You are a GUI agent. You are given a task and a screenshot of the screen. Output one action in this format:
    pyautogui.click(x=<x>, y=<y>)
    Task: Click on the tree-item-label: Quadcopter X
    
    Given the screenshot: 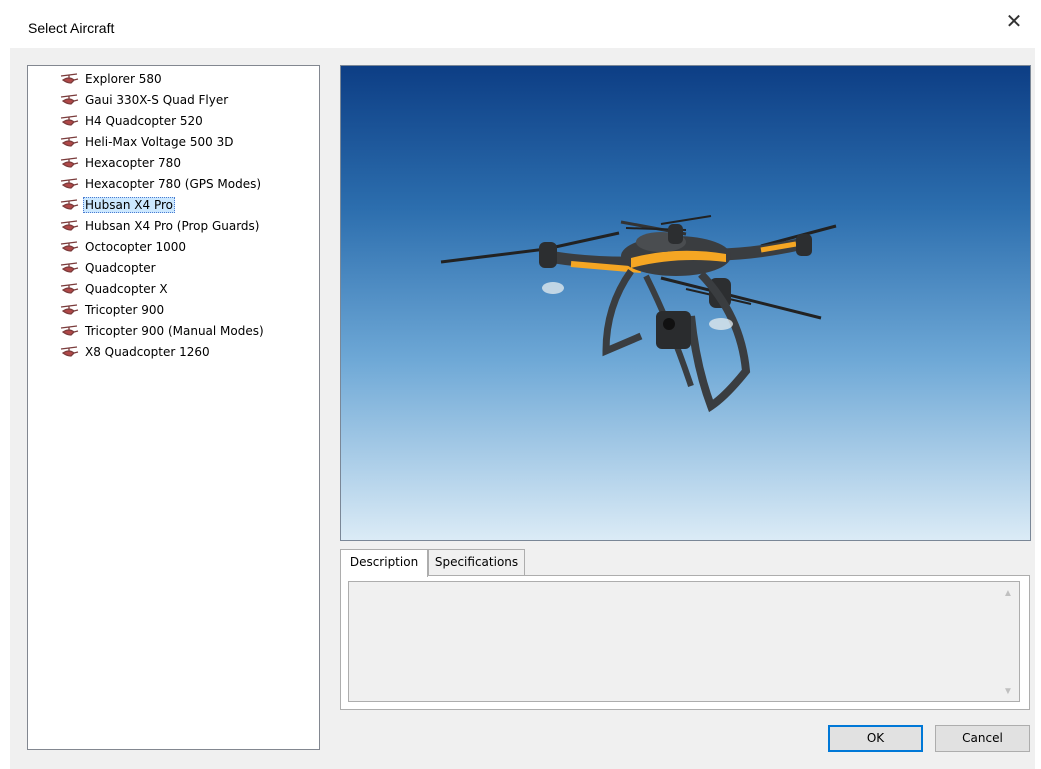 What is the action you would take?
    pyautogui.click(x=126, y=289)
    